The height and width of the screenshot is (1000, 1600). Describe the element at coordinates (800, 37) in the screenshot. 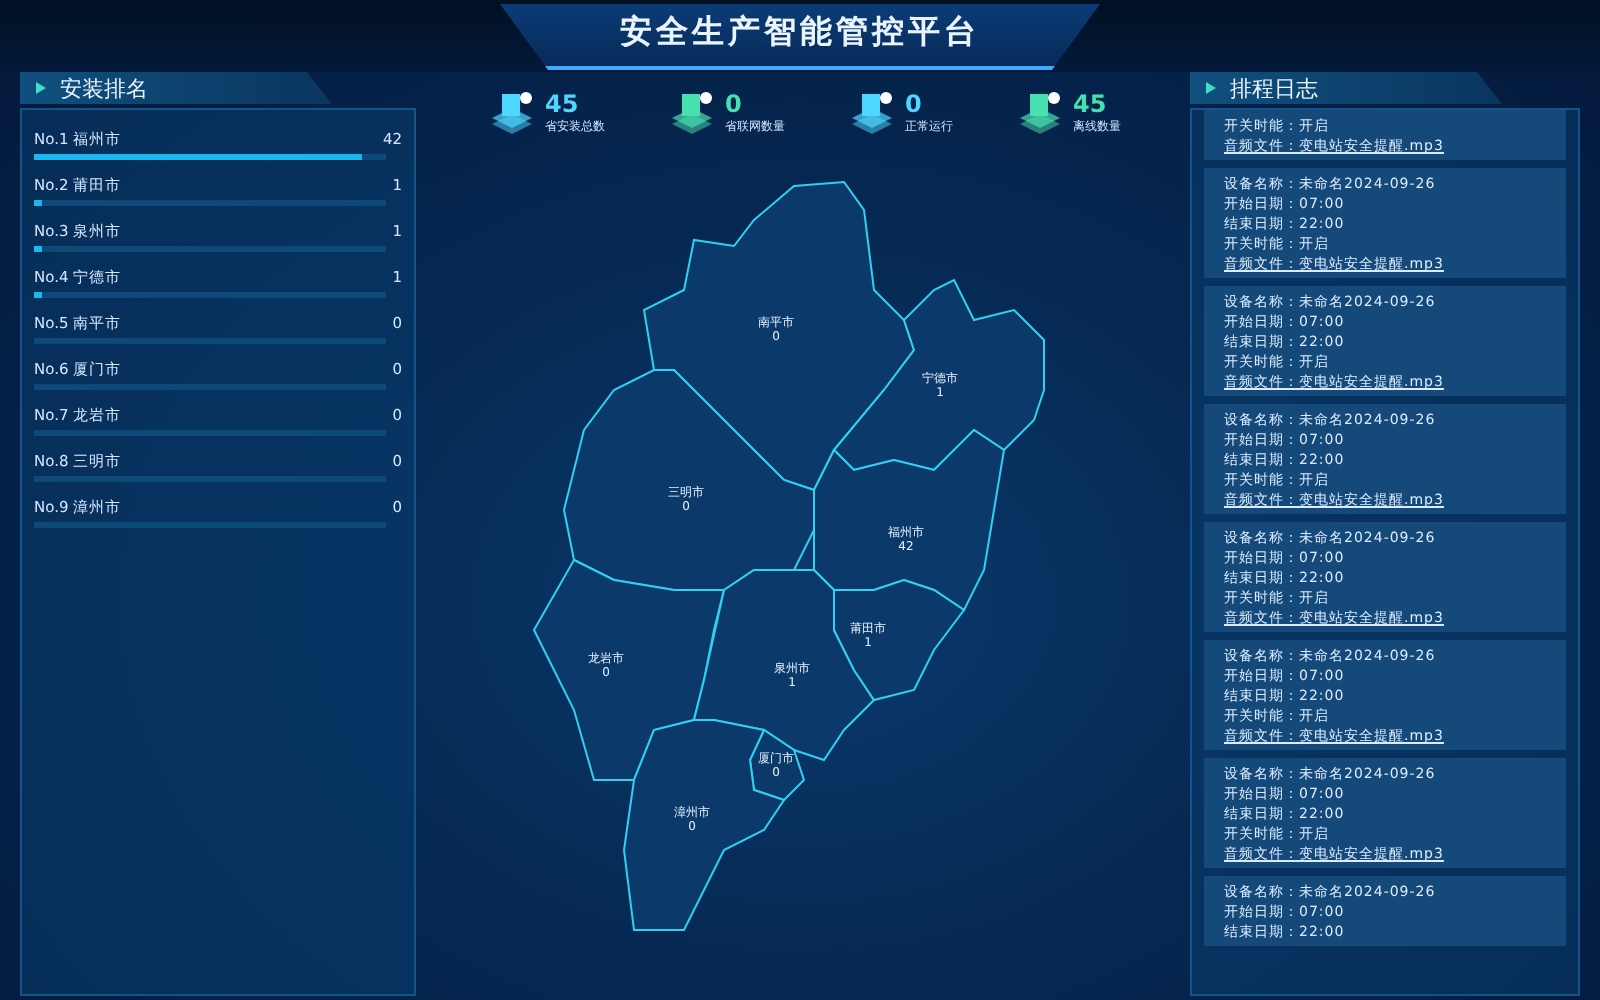

I see `page-title: 安全生产智能管控平台` at that location.